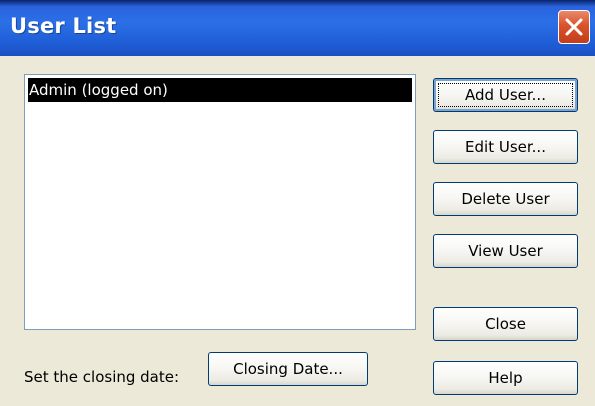 The width and height of the screenshot is (595, 406). I want to click on delete-user-label: Delete User, so click(505, 199).